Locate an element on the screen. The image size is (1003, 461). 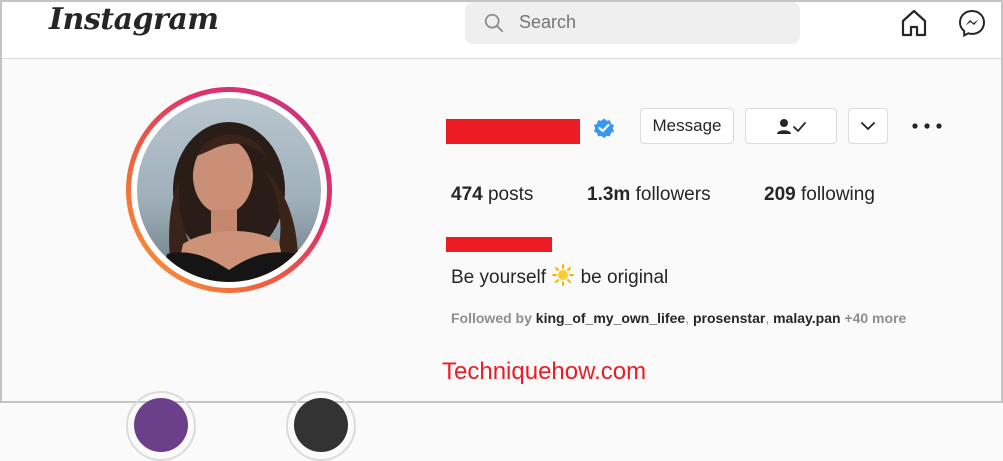
following-stat: 209 following is located at coordinates (819, 195).